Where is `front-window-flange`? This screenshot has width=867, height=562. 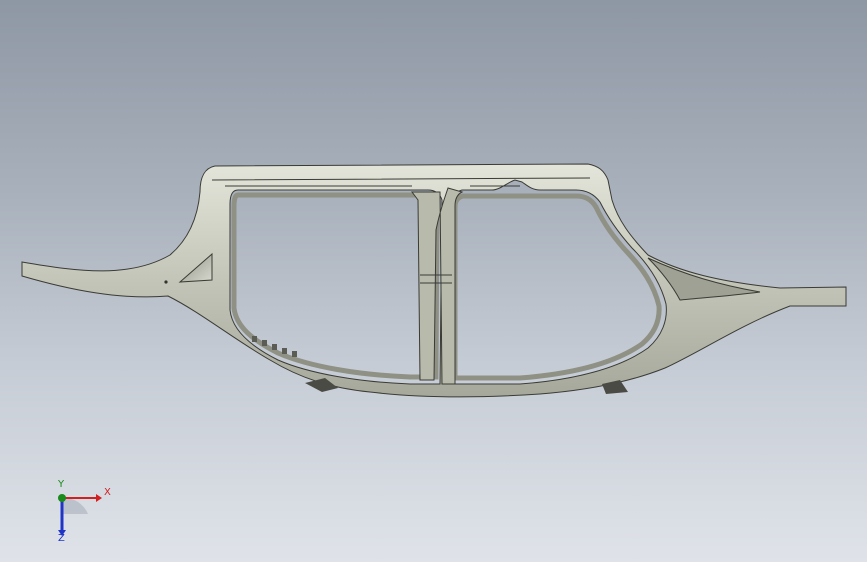
front-window-flange is located at coordinates (335, 286).